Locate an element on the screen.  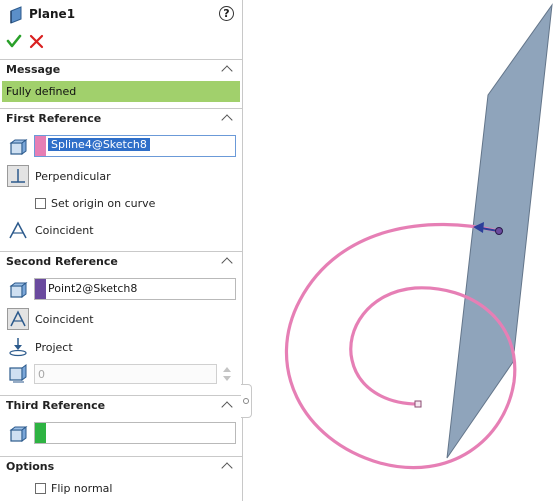
options-header-label: Options is located at coordinates (30, 466).